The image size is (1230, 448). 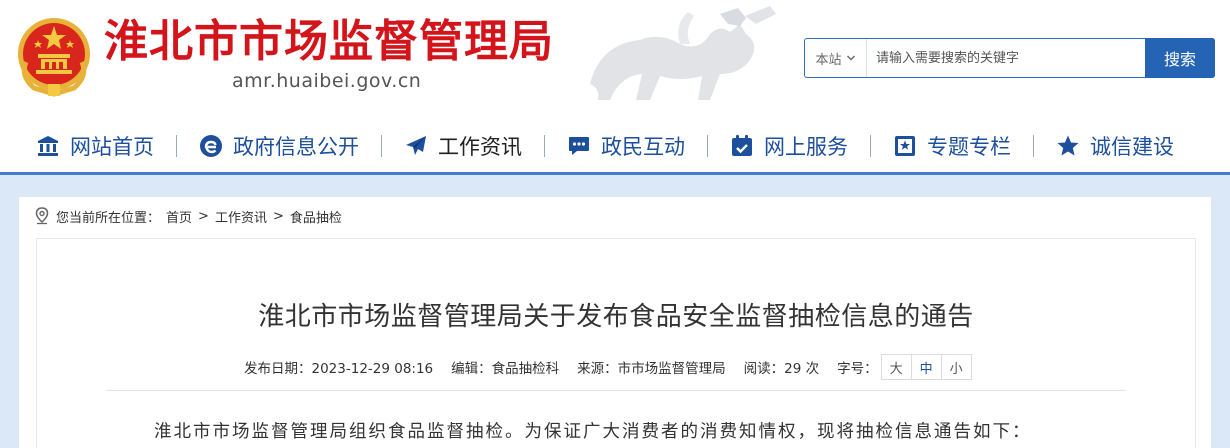 What do you see at coordinates (969, 147) in the screenshot?
I see `nav-item-label: 专题专栏` at bounding box center [969, 147].